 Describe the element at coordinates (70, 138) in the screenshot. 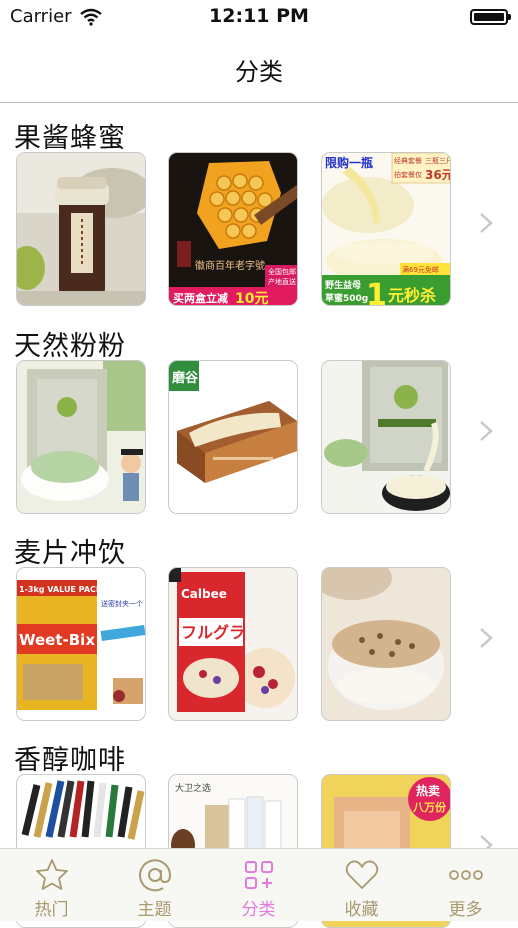

I see `section-title: 果酱蜂蜜` at that location.